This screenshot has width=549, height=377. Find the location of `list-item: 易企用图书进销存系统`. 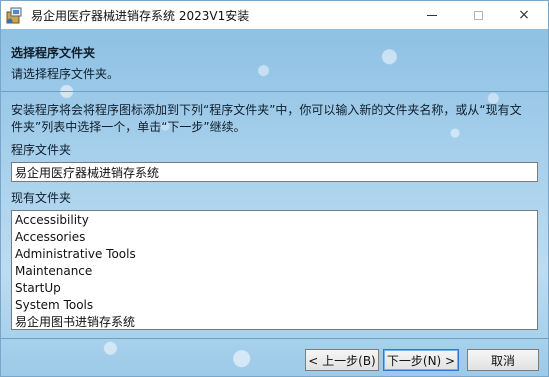

list-item: 易企用图书进销存系统 is located at coordinates (274, 322).